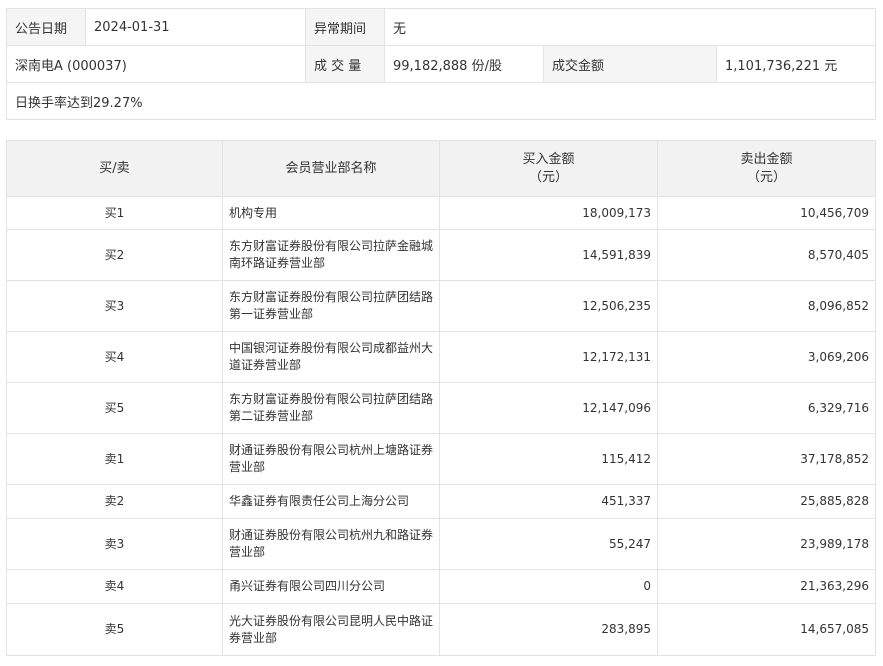 Image resolution: width=883 pixels, height=666 pixels. I want to click on volume-value: 99,182,888 份/股, so click(464, 64).